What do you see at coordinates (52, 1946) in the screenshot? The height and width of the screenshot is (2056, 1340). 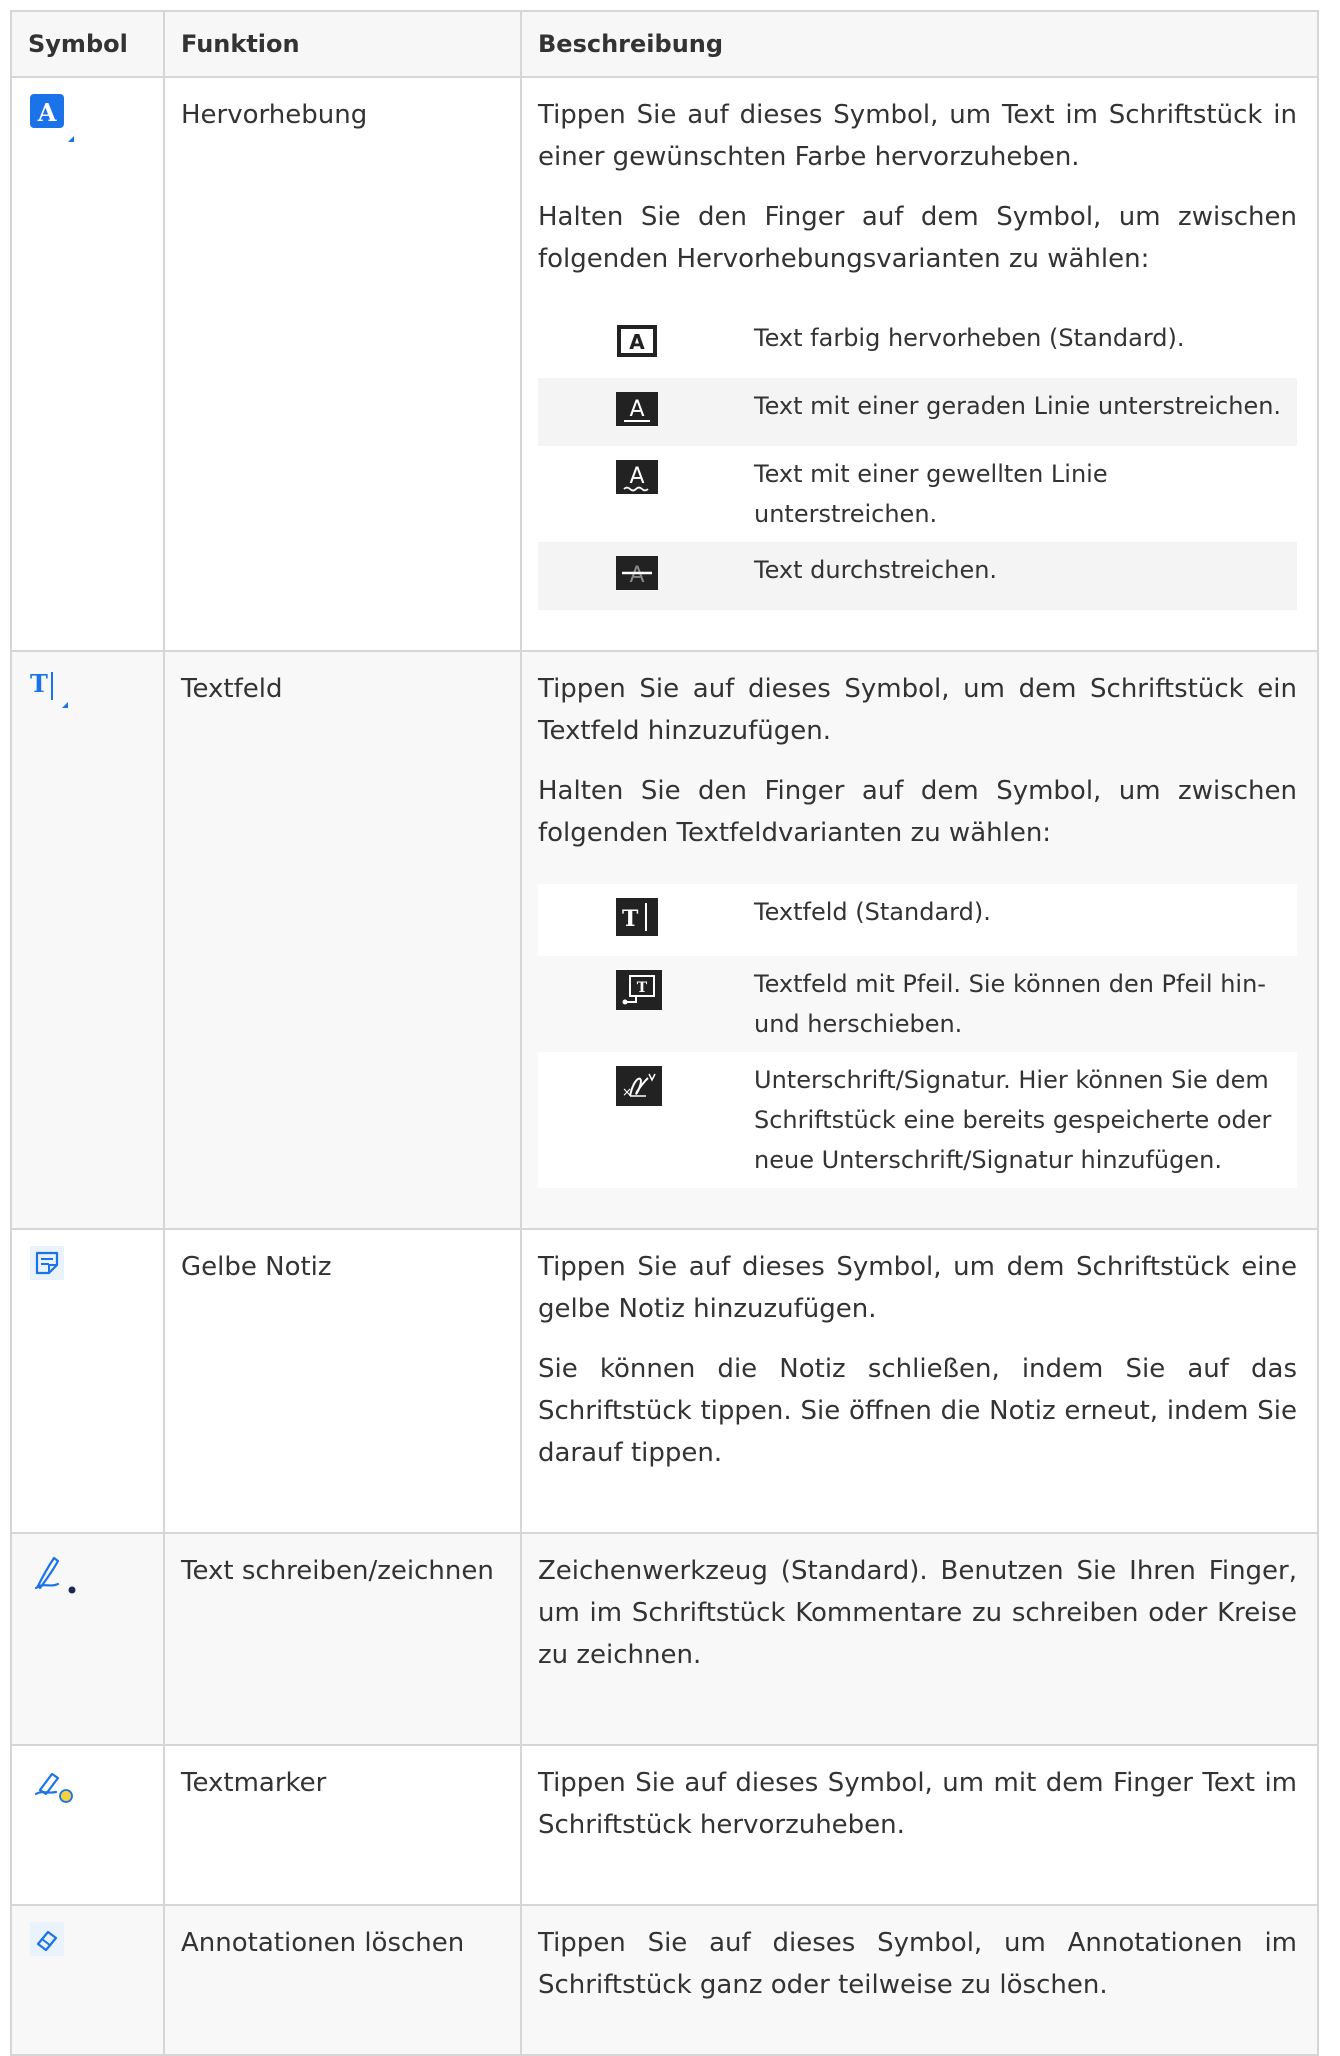 I see `eraser-icon` at bounding box center [52, 1946].